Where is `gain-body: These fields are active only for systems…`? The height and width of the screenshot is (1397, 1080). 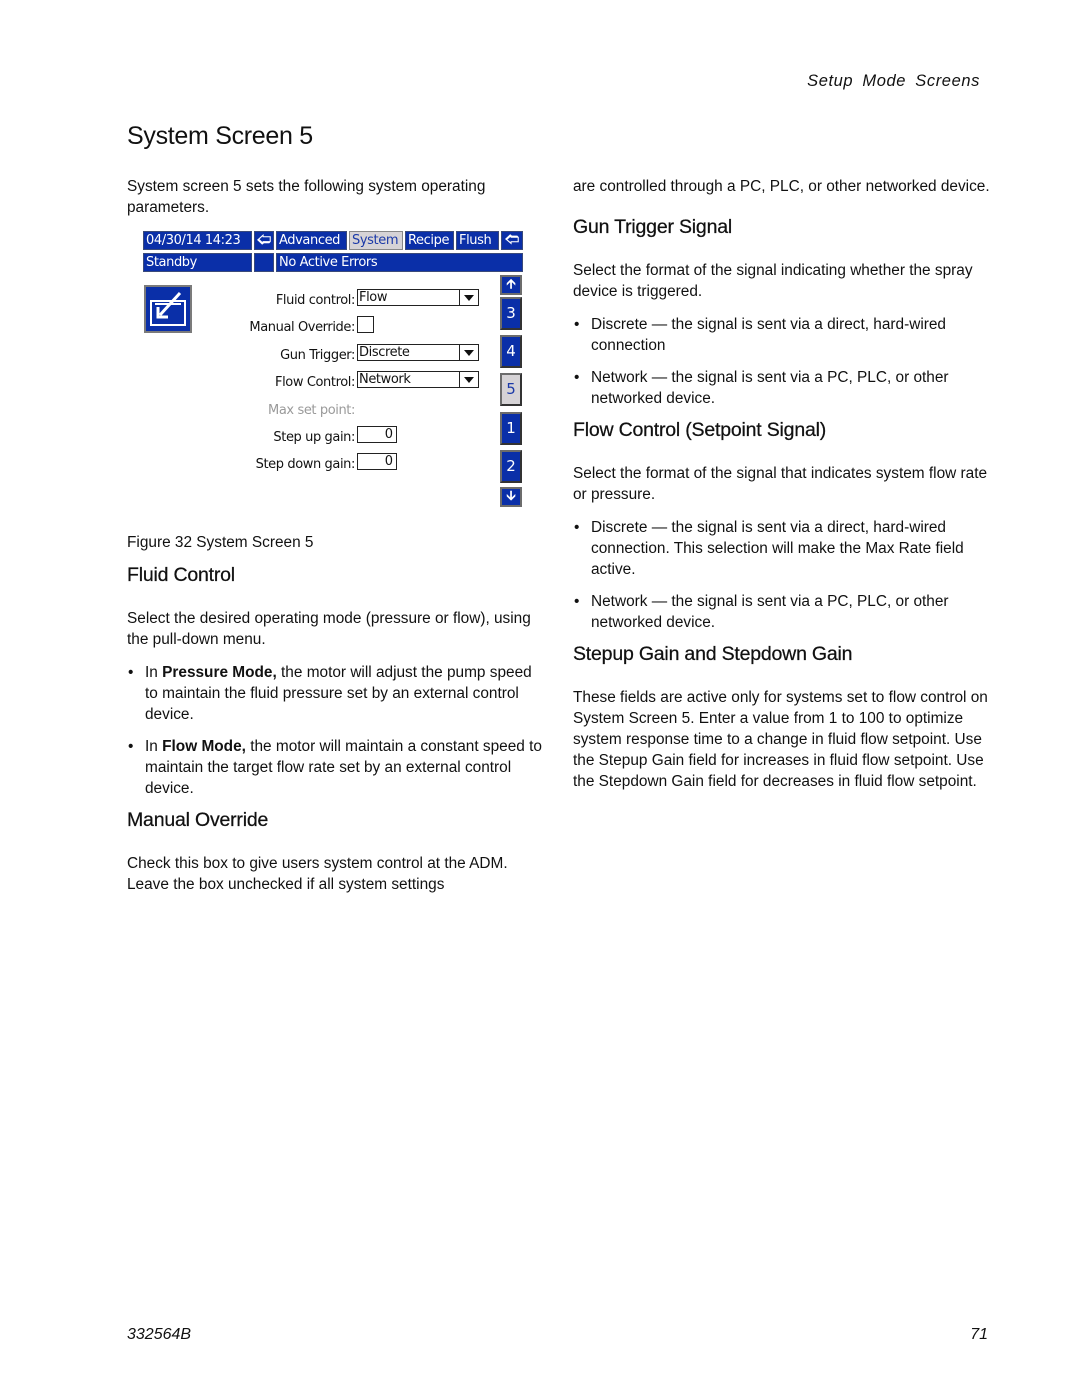 gain-body: These fields are active only for systems… is located at coordinates (780, 739).